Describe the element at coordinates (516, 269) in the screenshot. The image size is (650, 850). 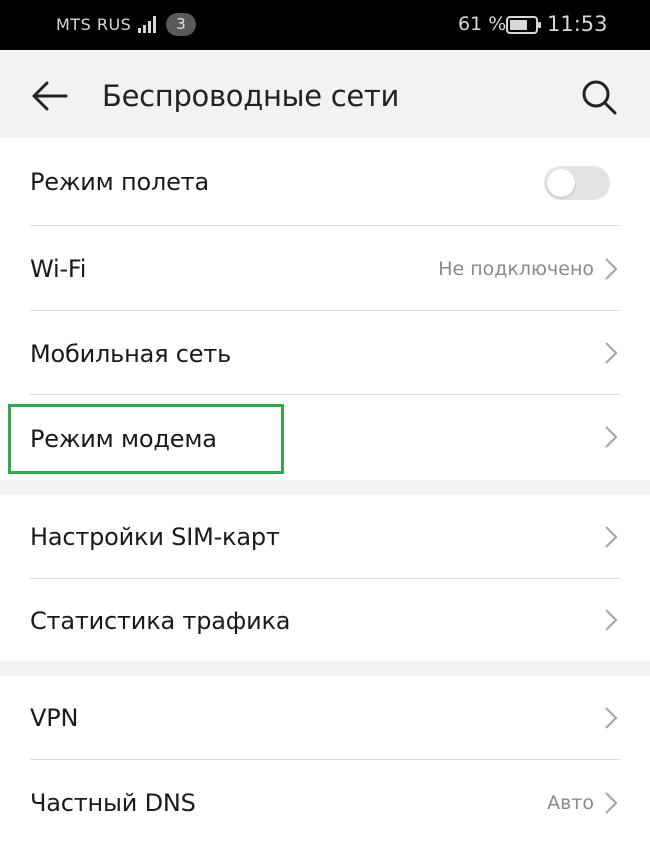
I see `wifi-status-value: Не подключено` at that location.